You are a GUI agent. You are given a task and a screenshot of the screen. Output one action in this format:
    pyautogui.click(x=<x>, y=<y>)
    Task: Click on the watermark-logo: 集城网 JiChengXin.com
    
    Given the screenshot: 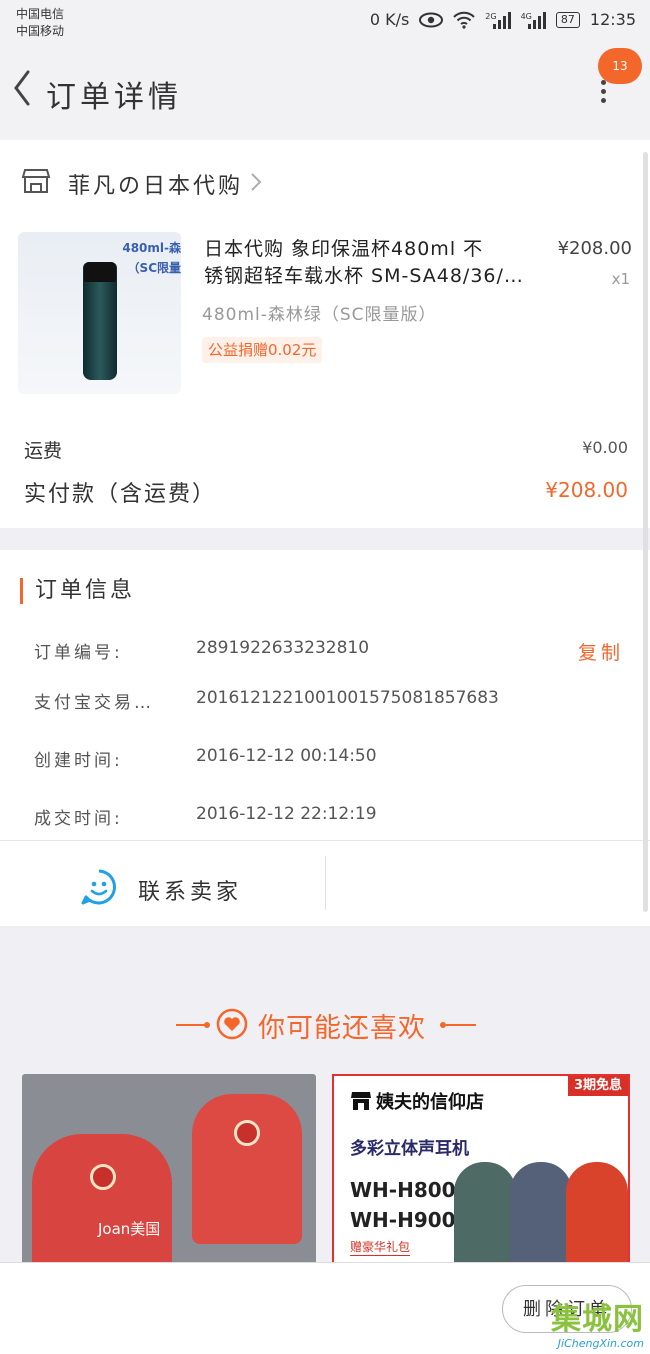 What is the action you would take?
    pyautogui.click(x=597, y=1326)
    